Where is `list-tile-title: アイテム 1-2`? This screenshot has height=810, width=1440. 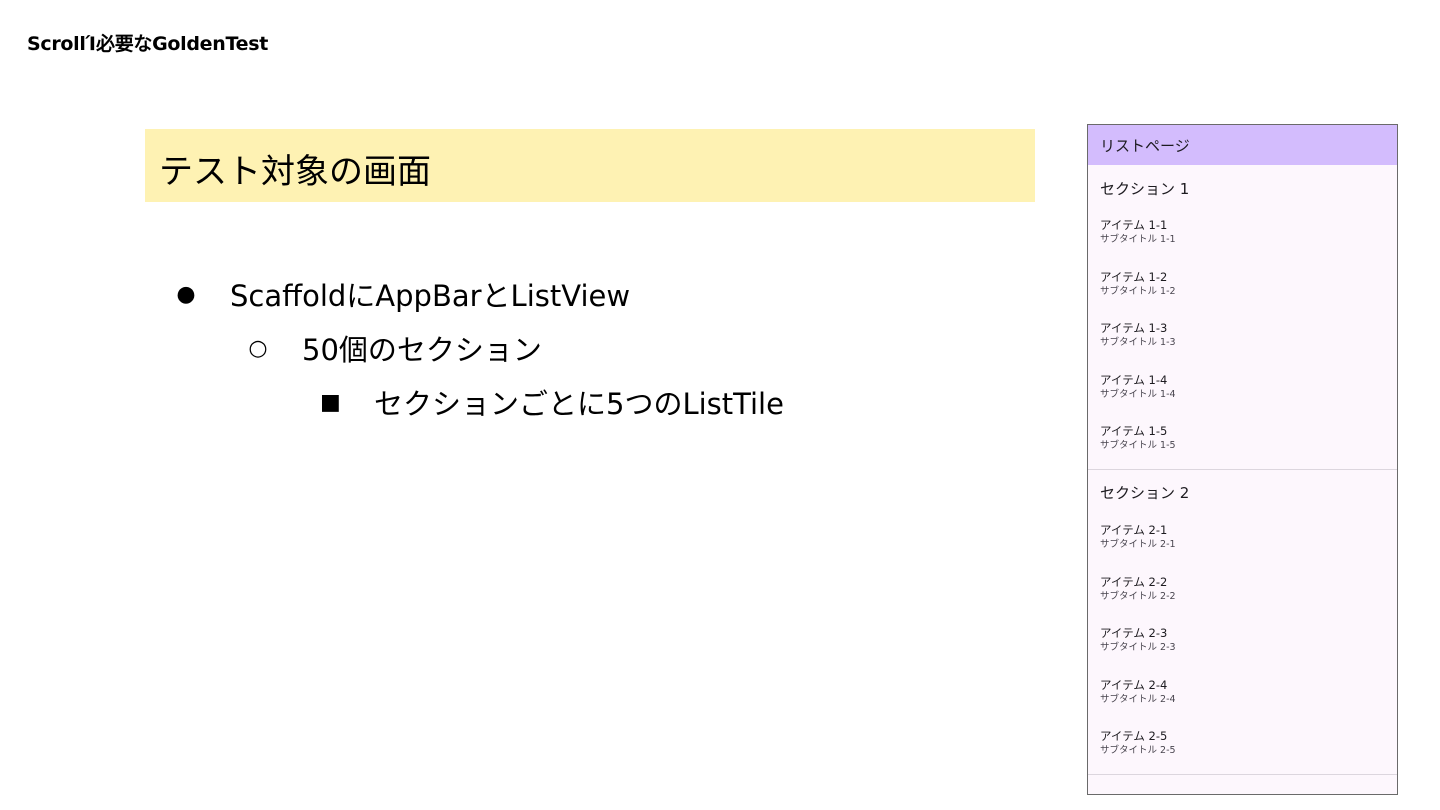 list-tile-title: アイテム 1-2 is located at coordinates (1134, 276).